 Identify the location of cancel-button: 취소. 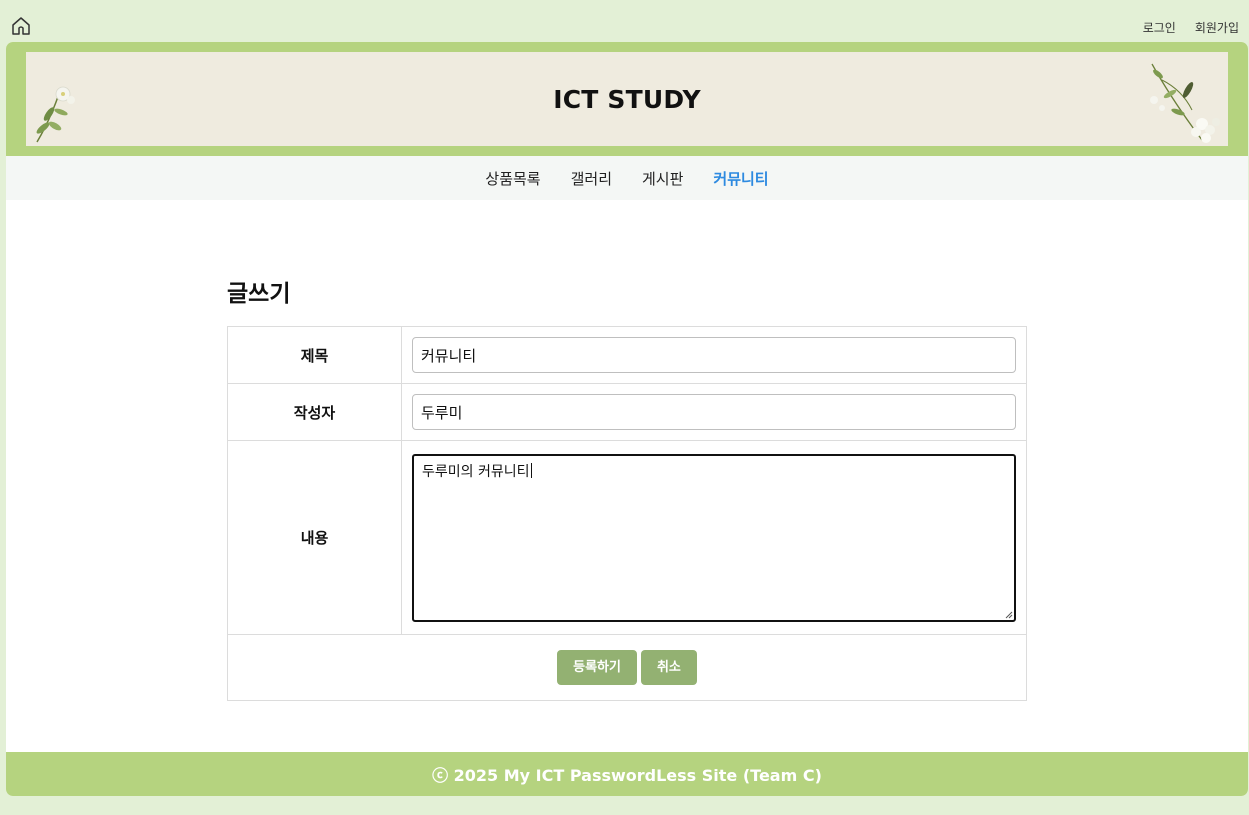
(668, 667).